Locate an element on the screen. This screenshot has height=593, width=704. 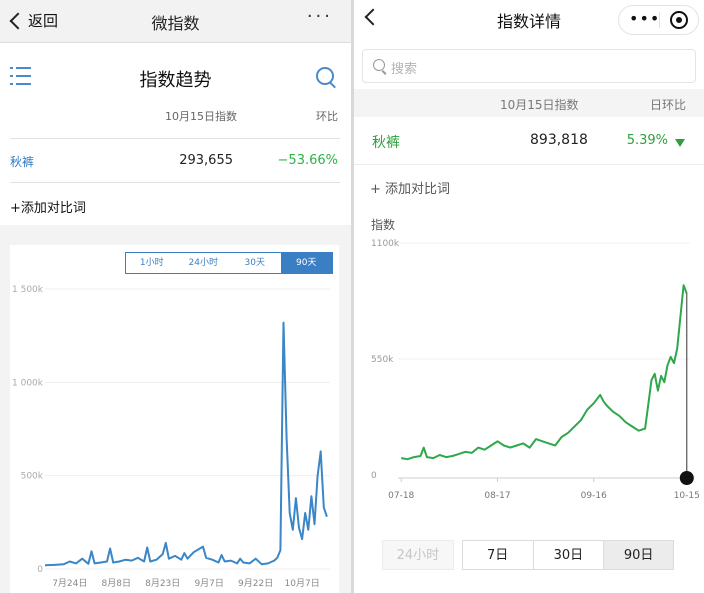
left-nav-bar: 返回 微指数 ··· is located at coordinates (175, 21).